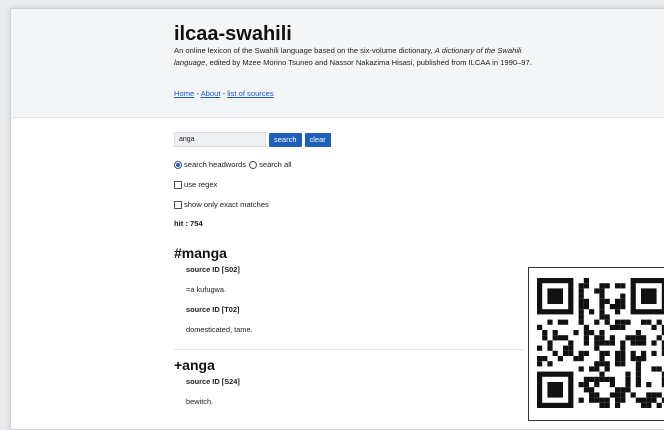 The image size is (664, 430). What do you see at coordinates (250, 93) in the screenshot?
I see `nav-sources-link: list of sources` at bounding box center [250, 93].